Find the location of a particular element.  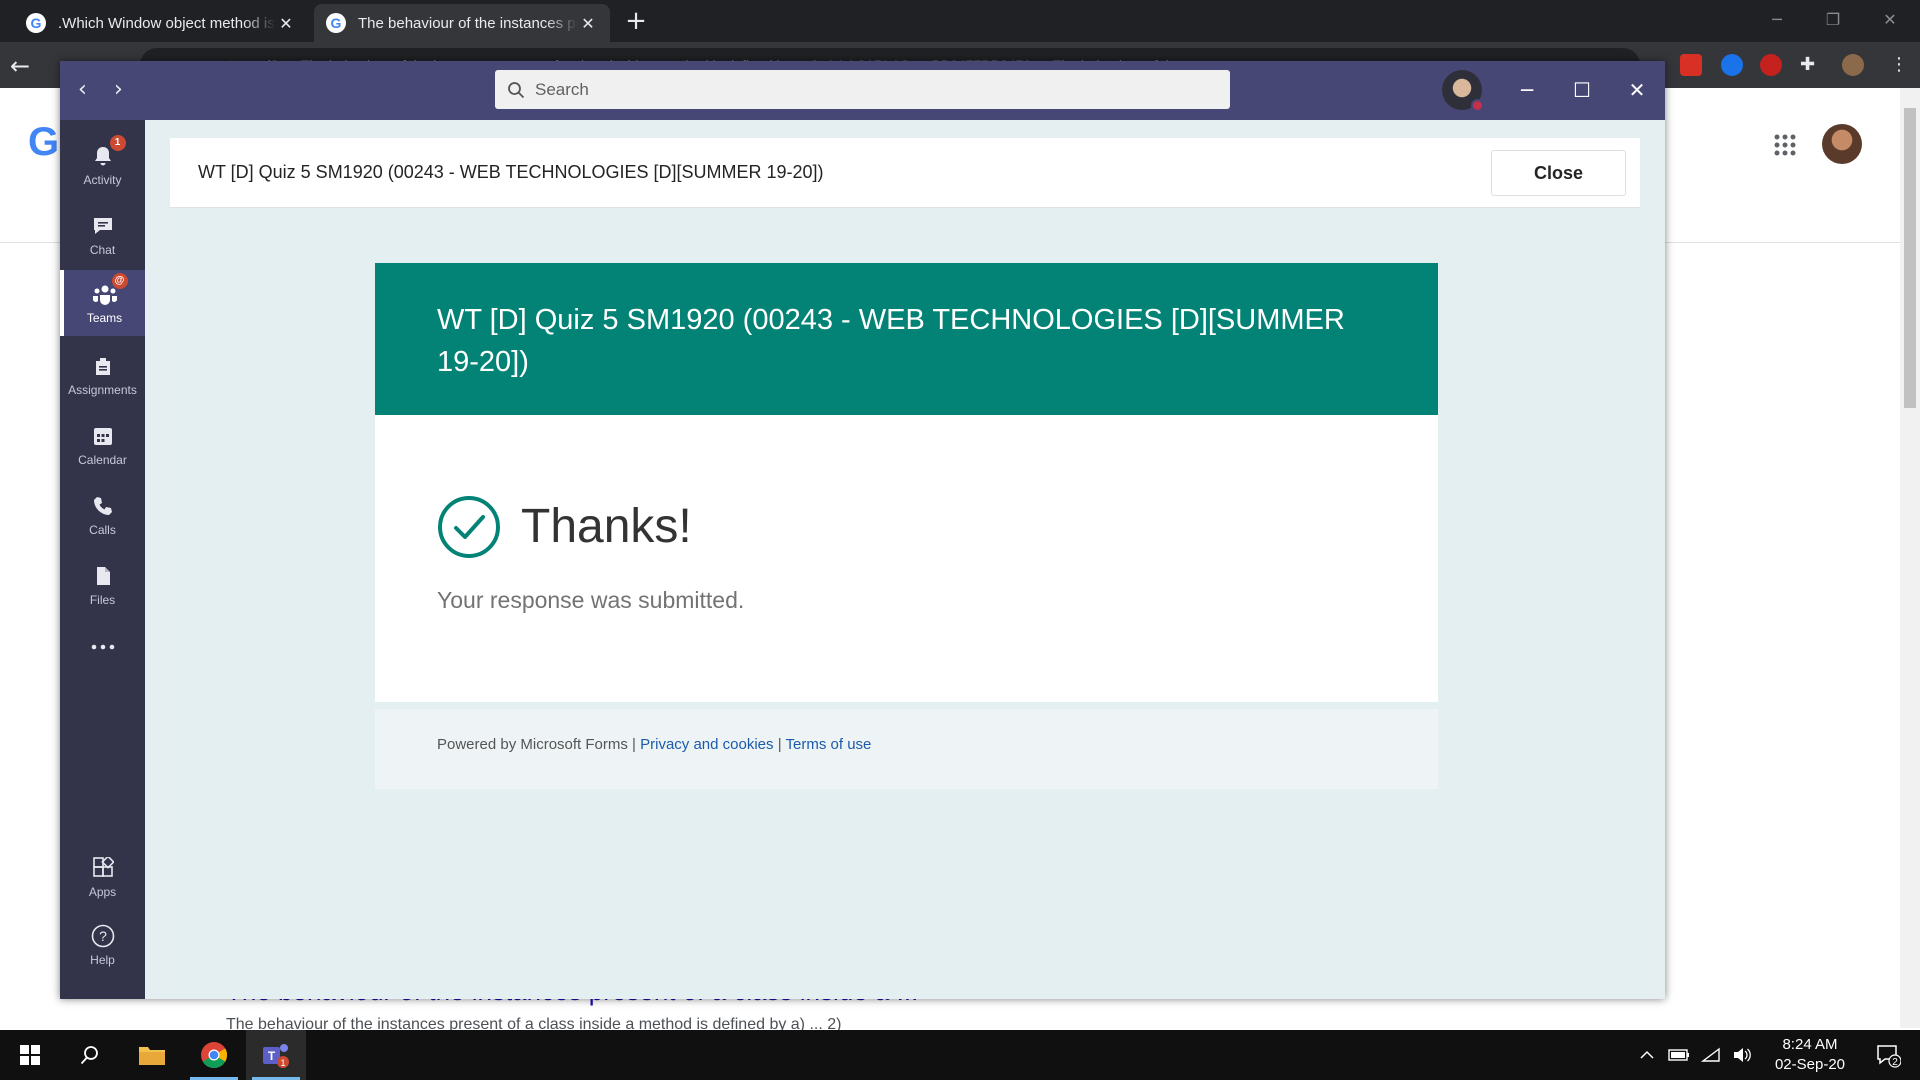

tray-chevron-icon is located at coordinates (1647, 1055).